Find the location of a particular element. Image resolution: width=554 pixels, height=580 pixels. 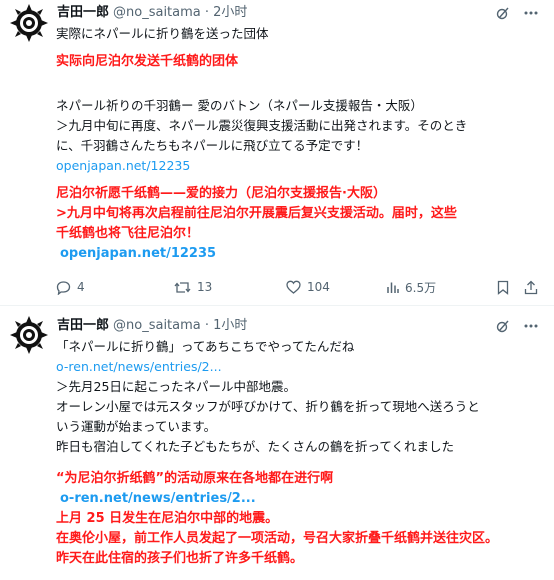

views-icon is located at coordinates (392, 287).